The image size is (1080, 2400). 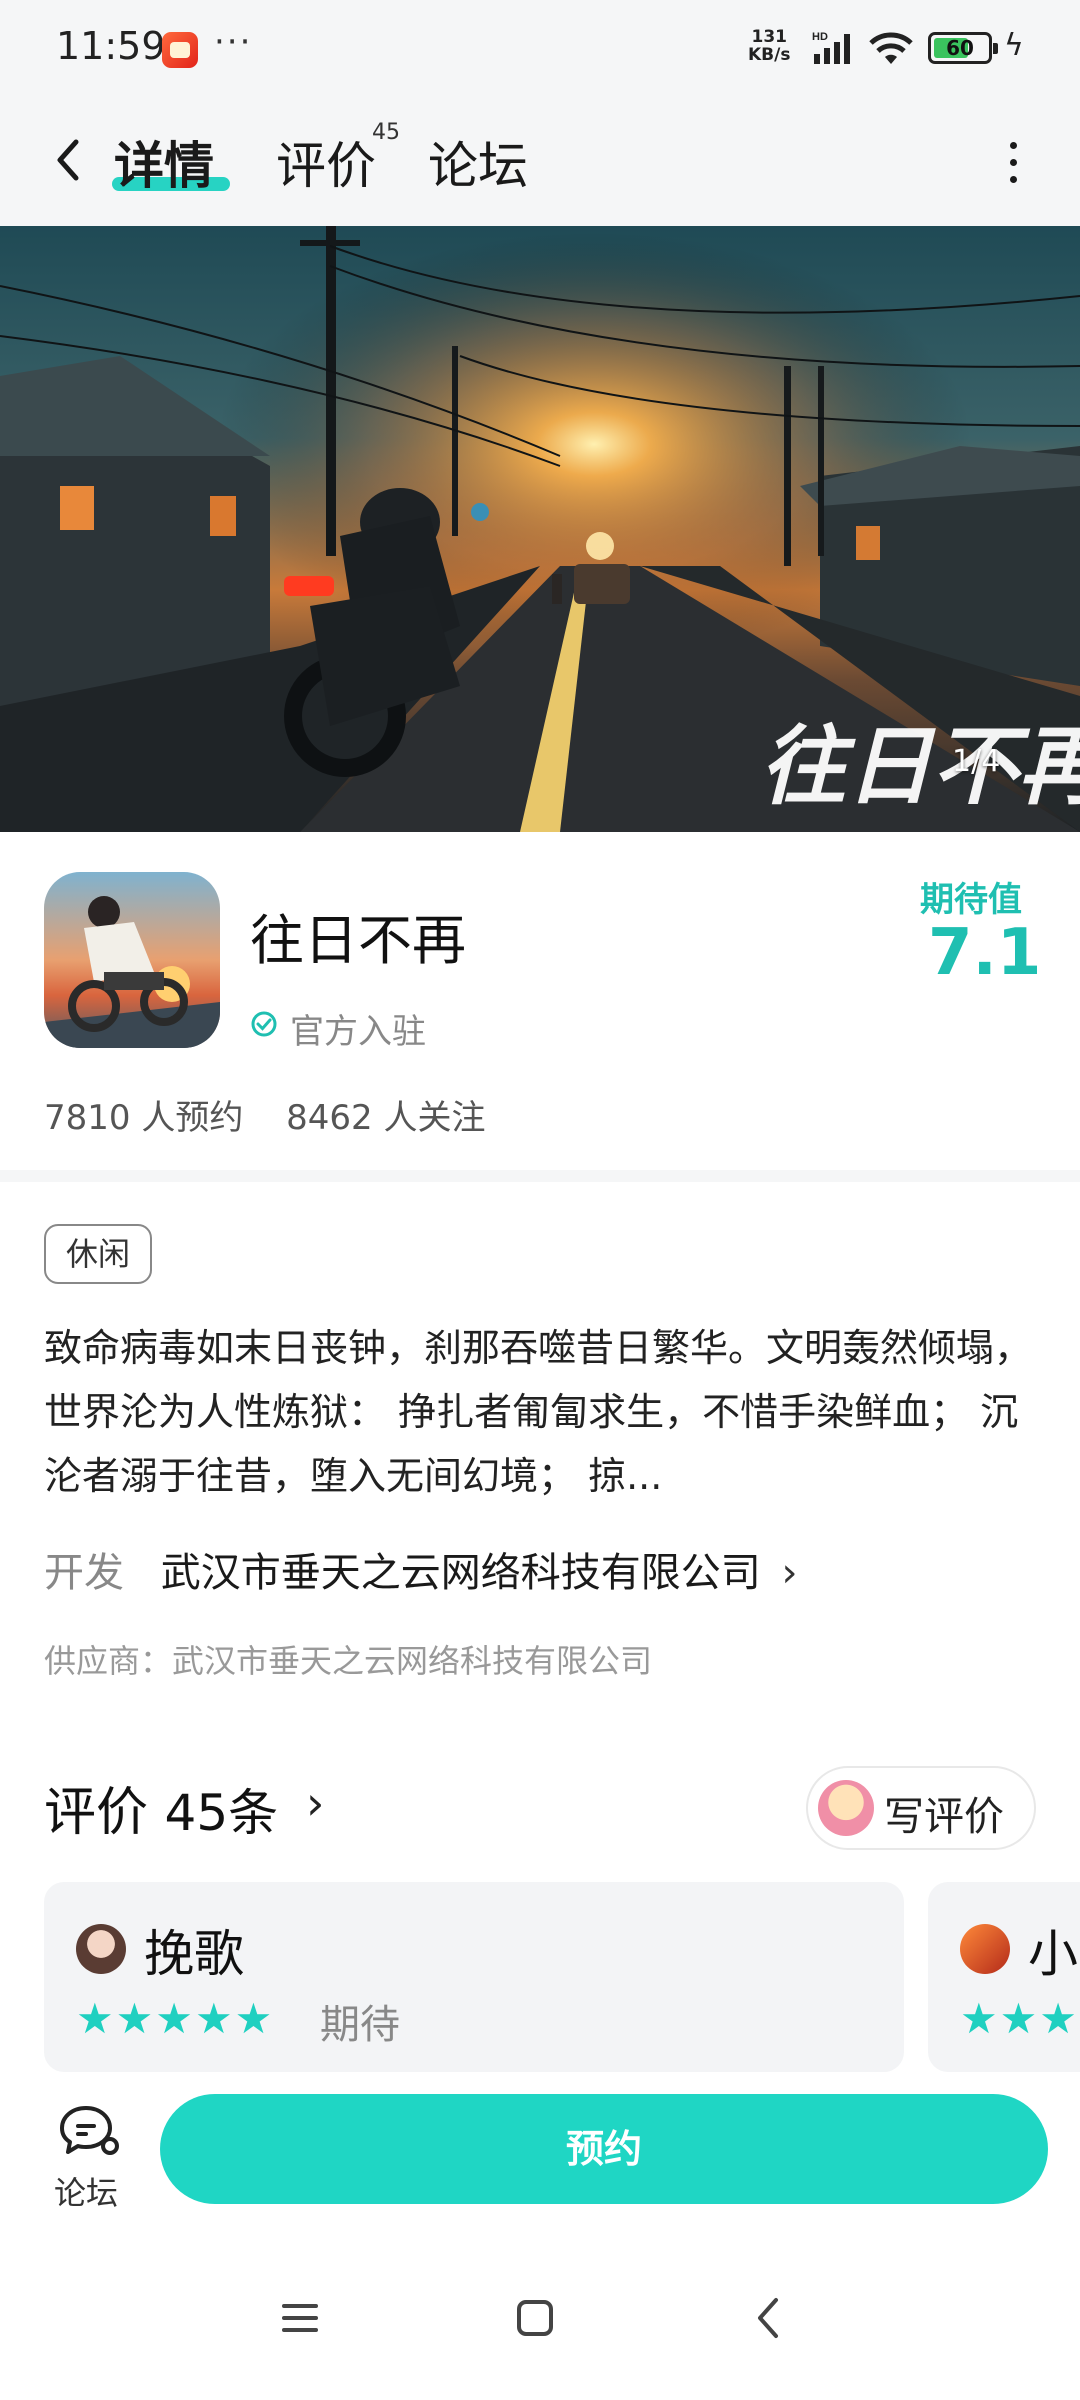 I want to click on reserve-button: 预约, so click(x=604, y=2149).